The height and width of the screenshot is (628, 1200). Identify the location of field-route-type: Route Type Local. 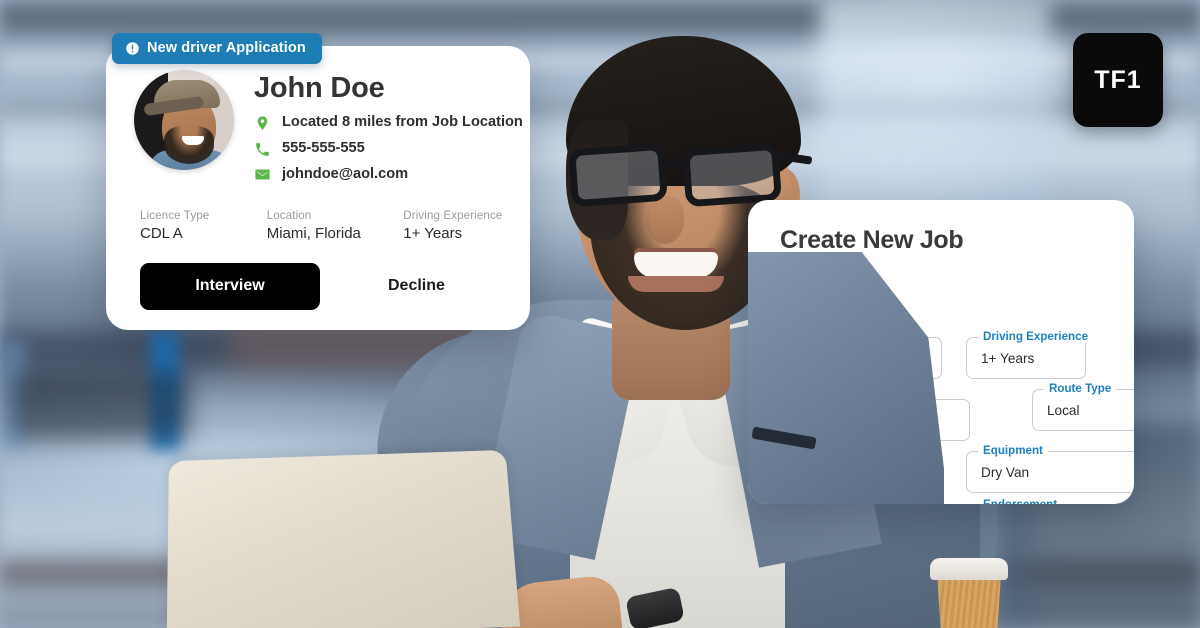
(1083, 406).